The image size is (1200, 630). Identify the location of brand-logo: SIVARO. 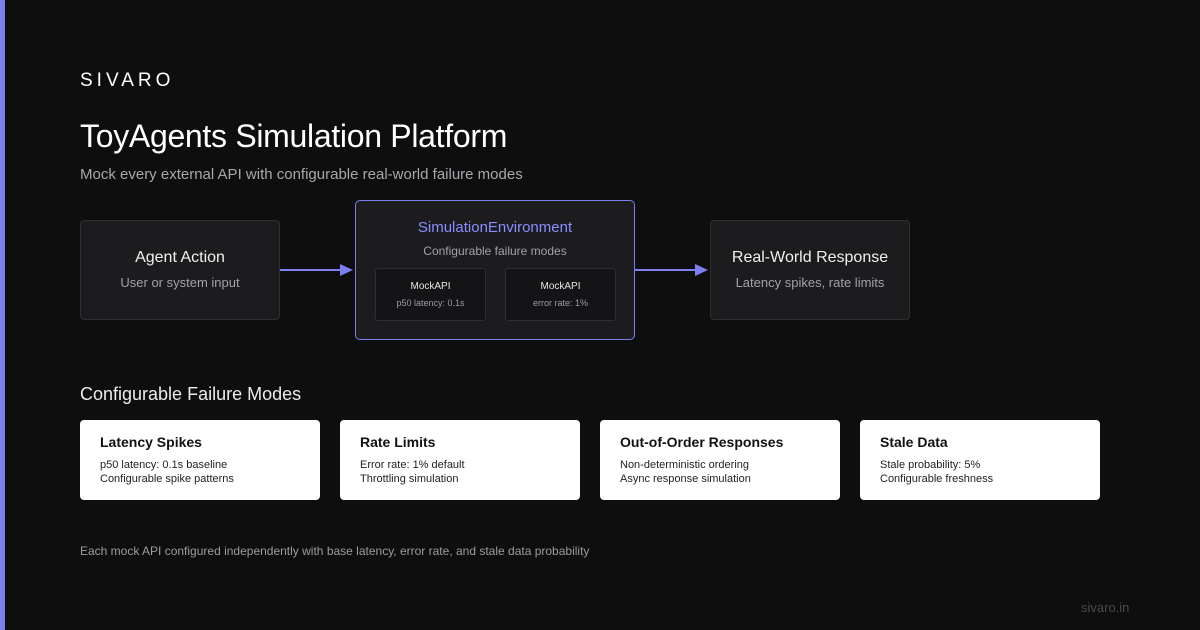
(127, 80).